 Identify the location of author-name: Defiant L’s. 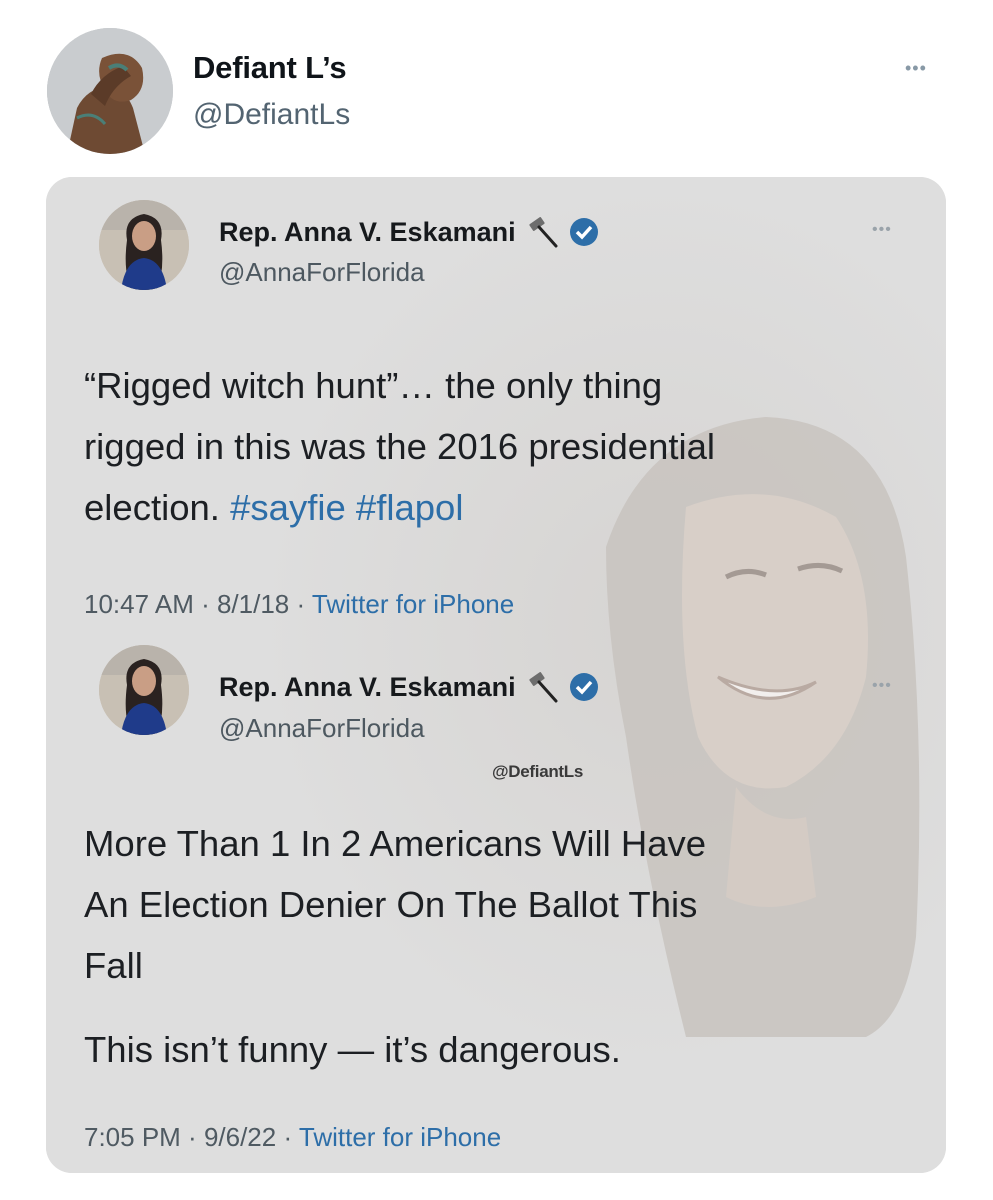
(270, 68).